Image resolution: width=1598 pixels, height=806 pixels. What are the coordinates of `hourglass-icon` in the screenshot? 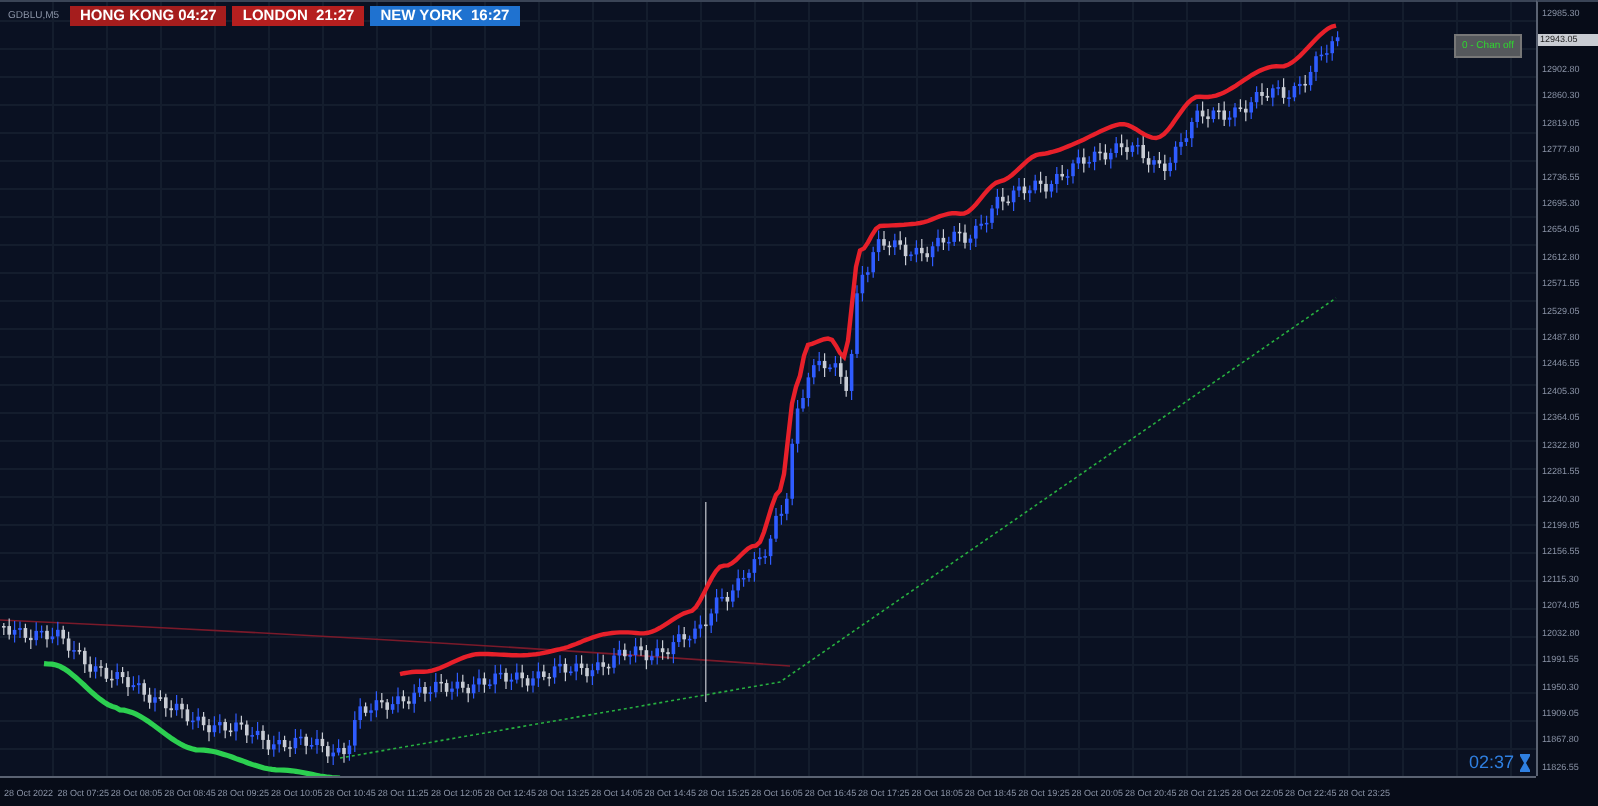 It's located at (1525, 762).